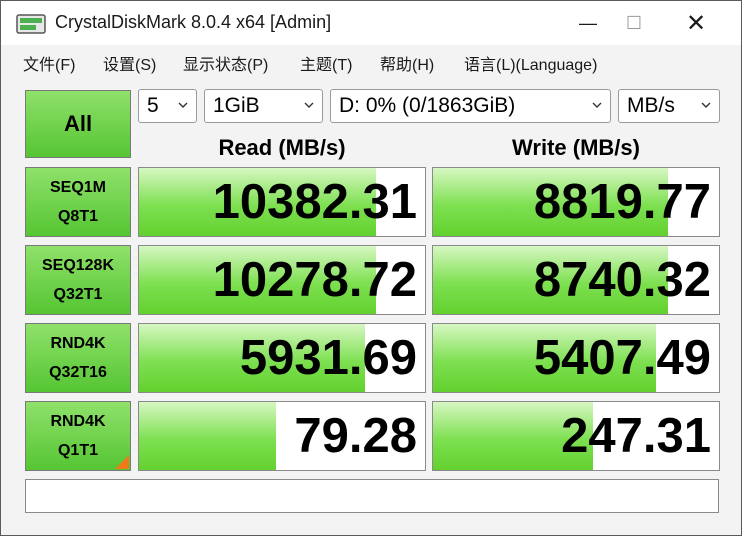 This screenshot has width=742, height=536. What do you see at coordinates (167, 106) in the screenshot?
I see `count-select: 5` at bounding box center [167, 106].